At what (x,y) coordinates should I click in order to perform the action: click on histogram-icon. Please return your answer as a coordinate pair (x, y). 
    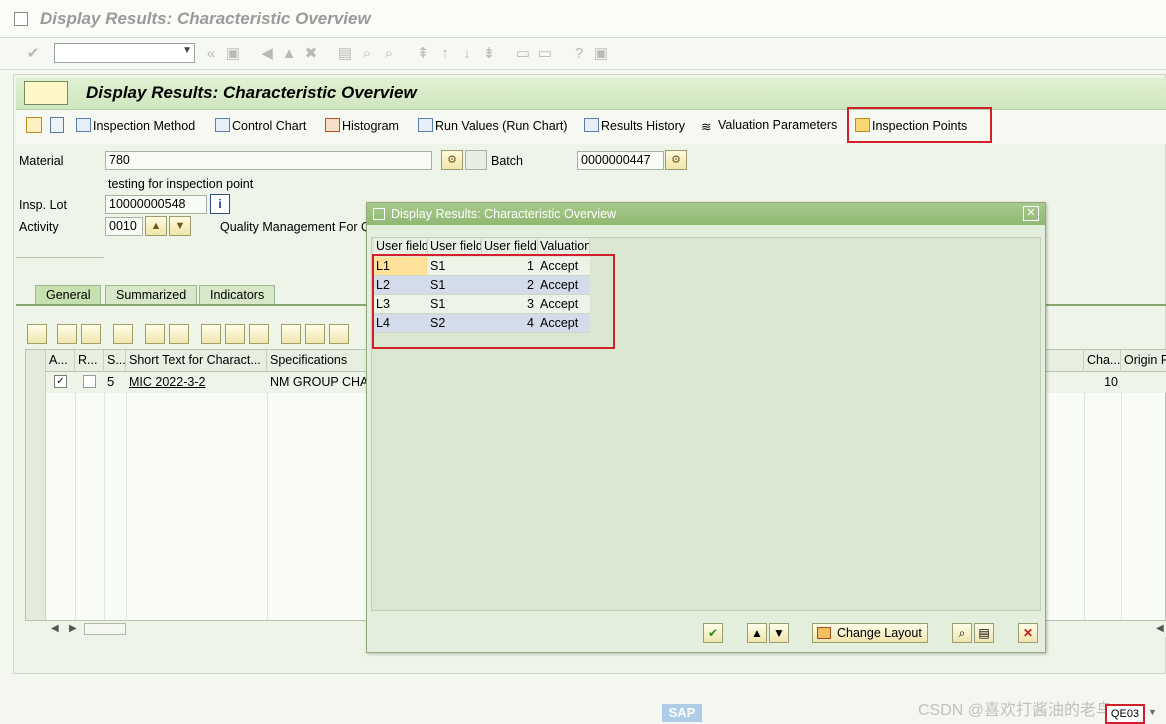
    Looking at the image, I should click on (332, 125).